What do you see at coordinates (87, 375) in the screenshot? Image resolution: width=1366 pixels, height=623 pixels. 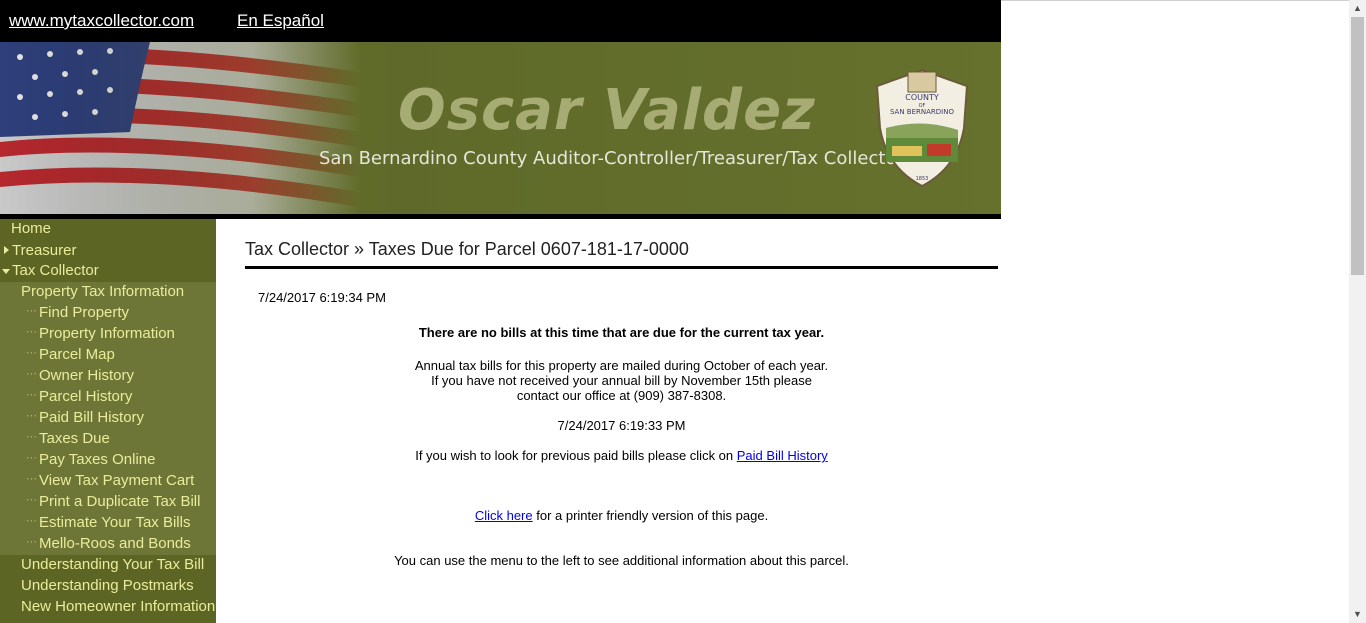 I see `sidebar-item-label: Owner History` at bounding box center [87, 375].